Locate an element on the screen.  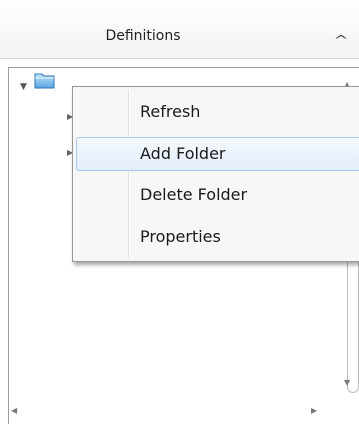
expand-arrow-icon: ▼ is located at coordinates (23, 87).